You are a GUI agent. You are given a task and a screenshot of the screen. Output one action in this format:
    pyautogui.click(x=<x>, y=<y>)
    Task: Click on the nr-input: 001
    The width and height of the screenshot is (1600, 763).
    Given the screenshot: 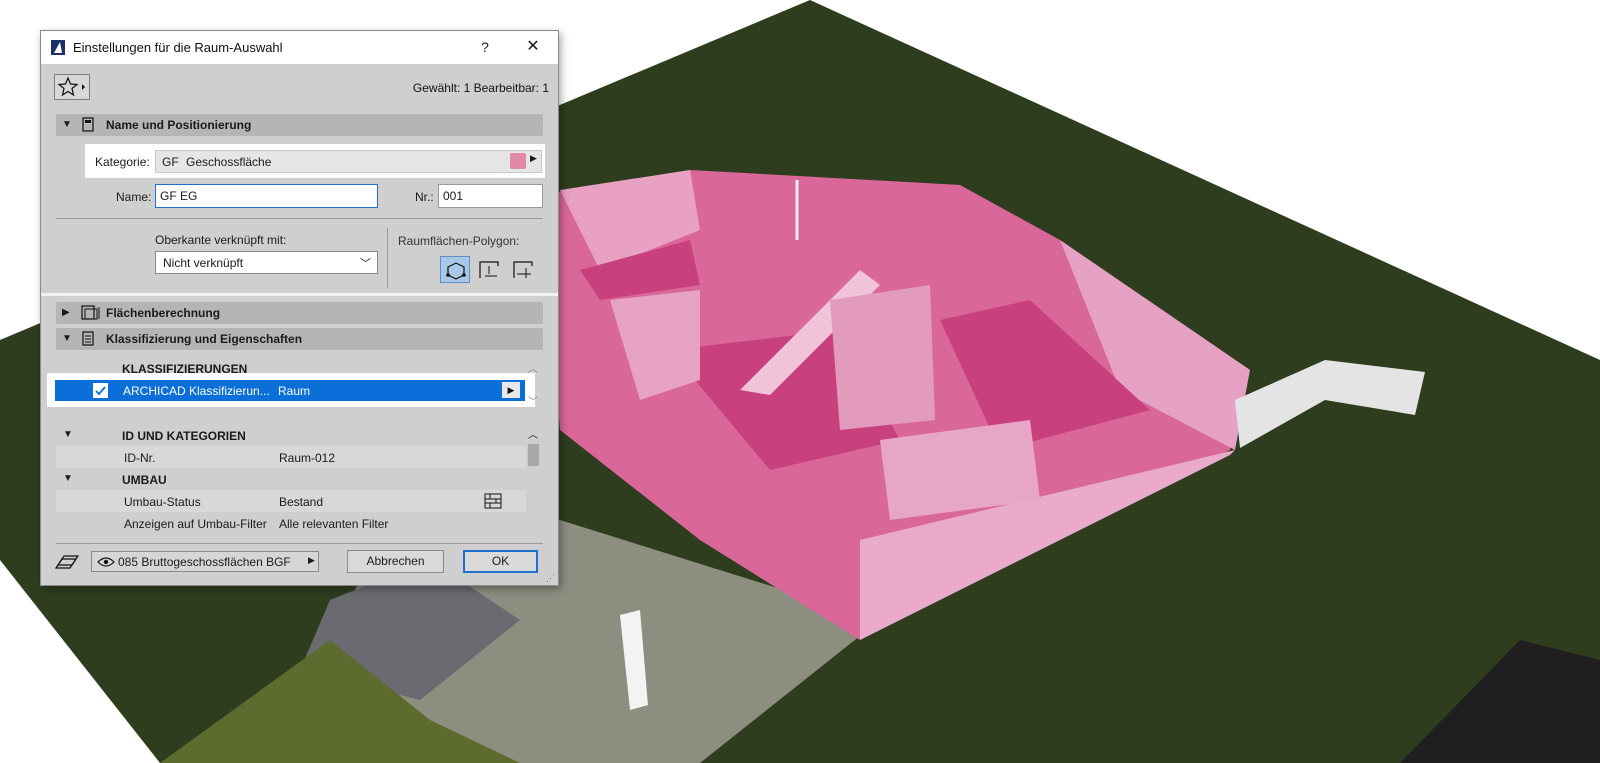 What is the action you would take?
    pyautogui.click(x=490, y=196)
    